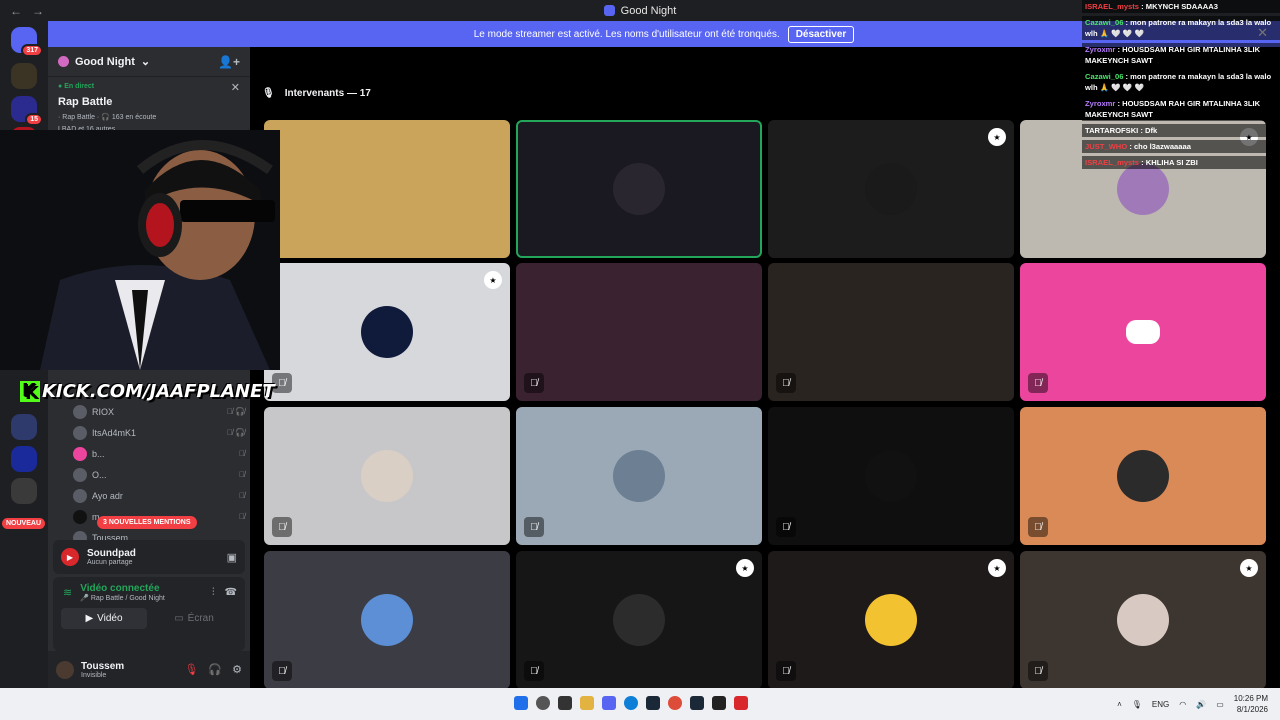 This screenshot has height=720, width=1280. What do you see at coordinates (104, 618) in the screenshot?
I see `video-button: ▶ Vidéo` at bounding box center [104, 618].